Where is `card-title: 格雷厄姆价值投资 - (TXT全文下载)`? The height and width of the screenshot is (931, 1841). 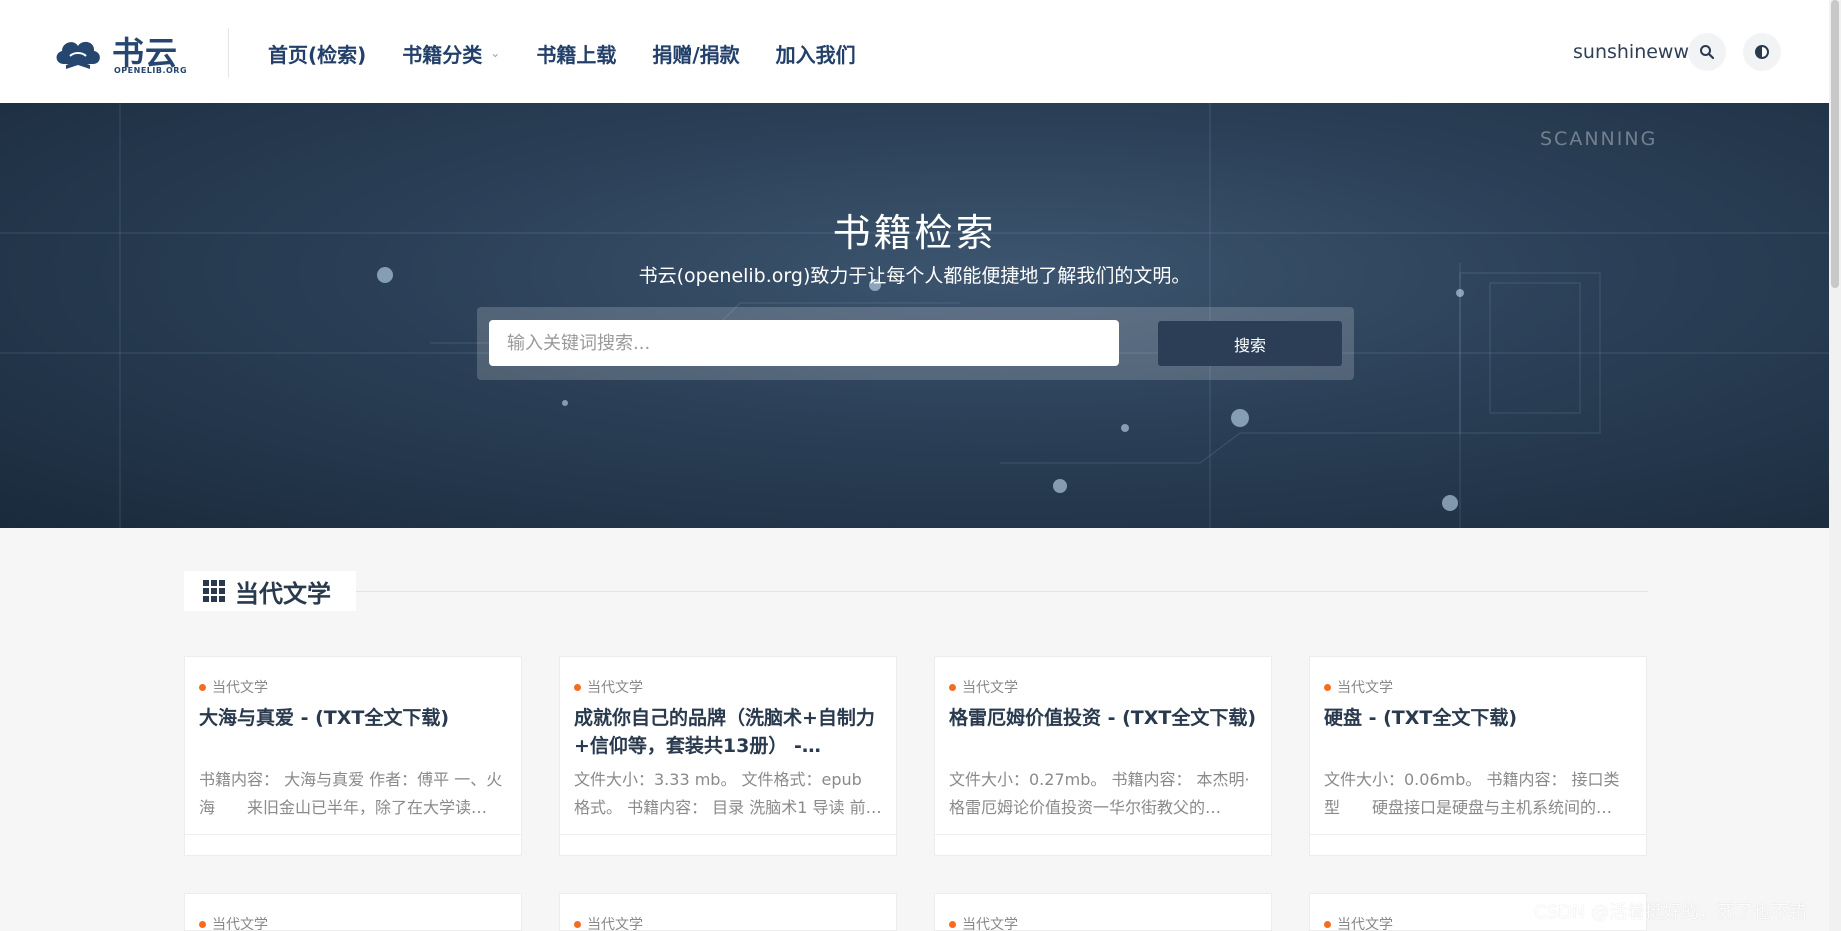 card-title: 格雷厄姆价值投资 - (TXT全文下载) is located at coordinates (1103, 718).